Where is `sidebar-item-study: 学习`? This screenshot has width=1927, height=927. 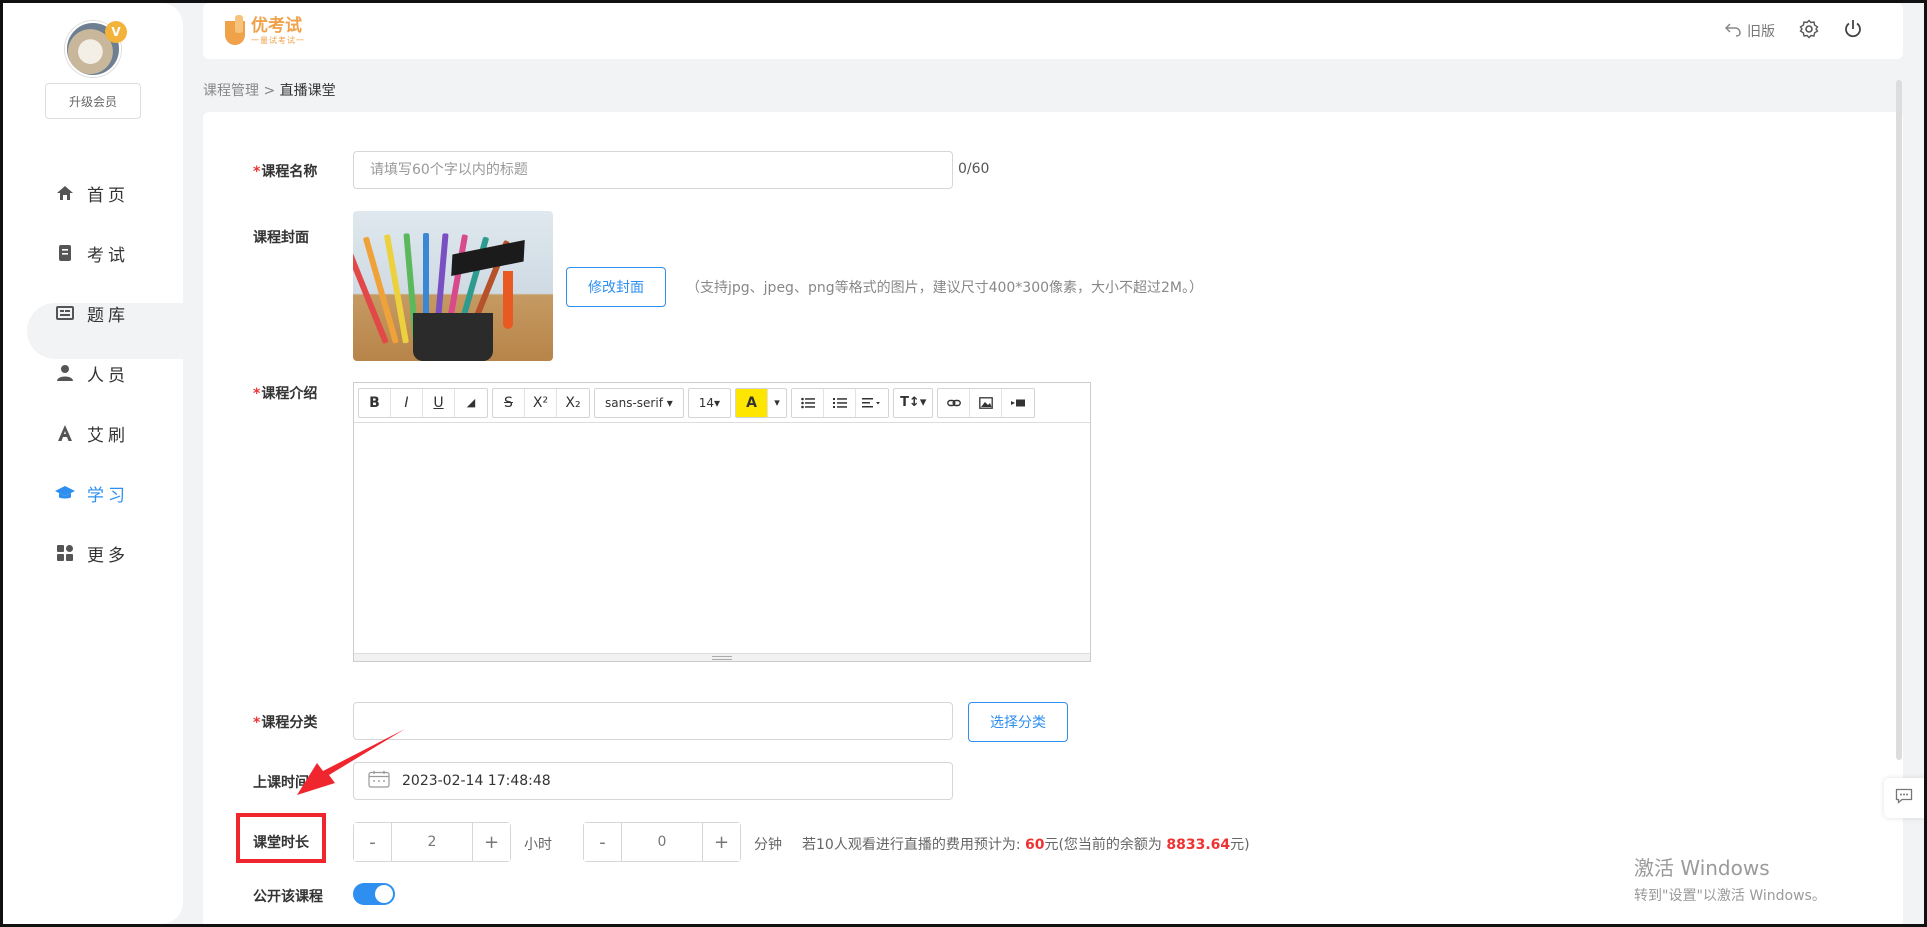 sidebar-item-study: 学习 is located at coordinates (93, 493).